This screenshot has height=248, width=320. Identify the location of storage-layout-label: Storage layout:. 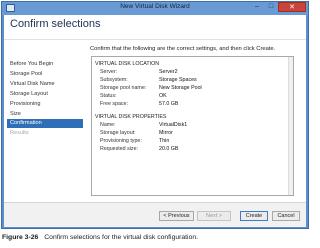
(118, 133).